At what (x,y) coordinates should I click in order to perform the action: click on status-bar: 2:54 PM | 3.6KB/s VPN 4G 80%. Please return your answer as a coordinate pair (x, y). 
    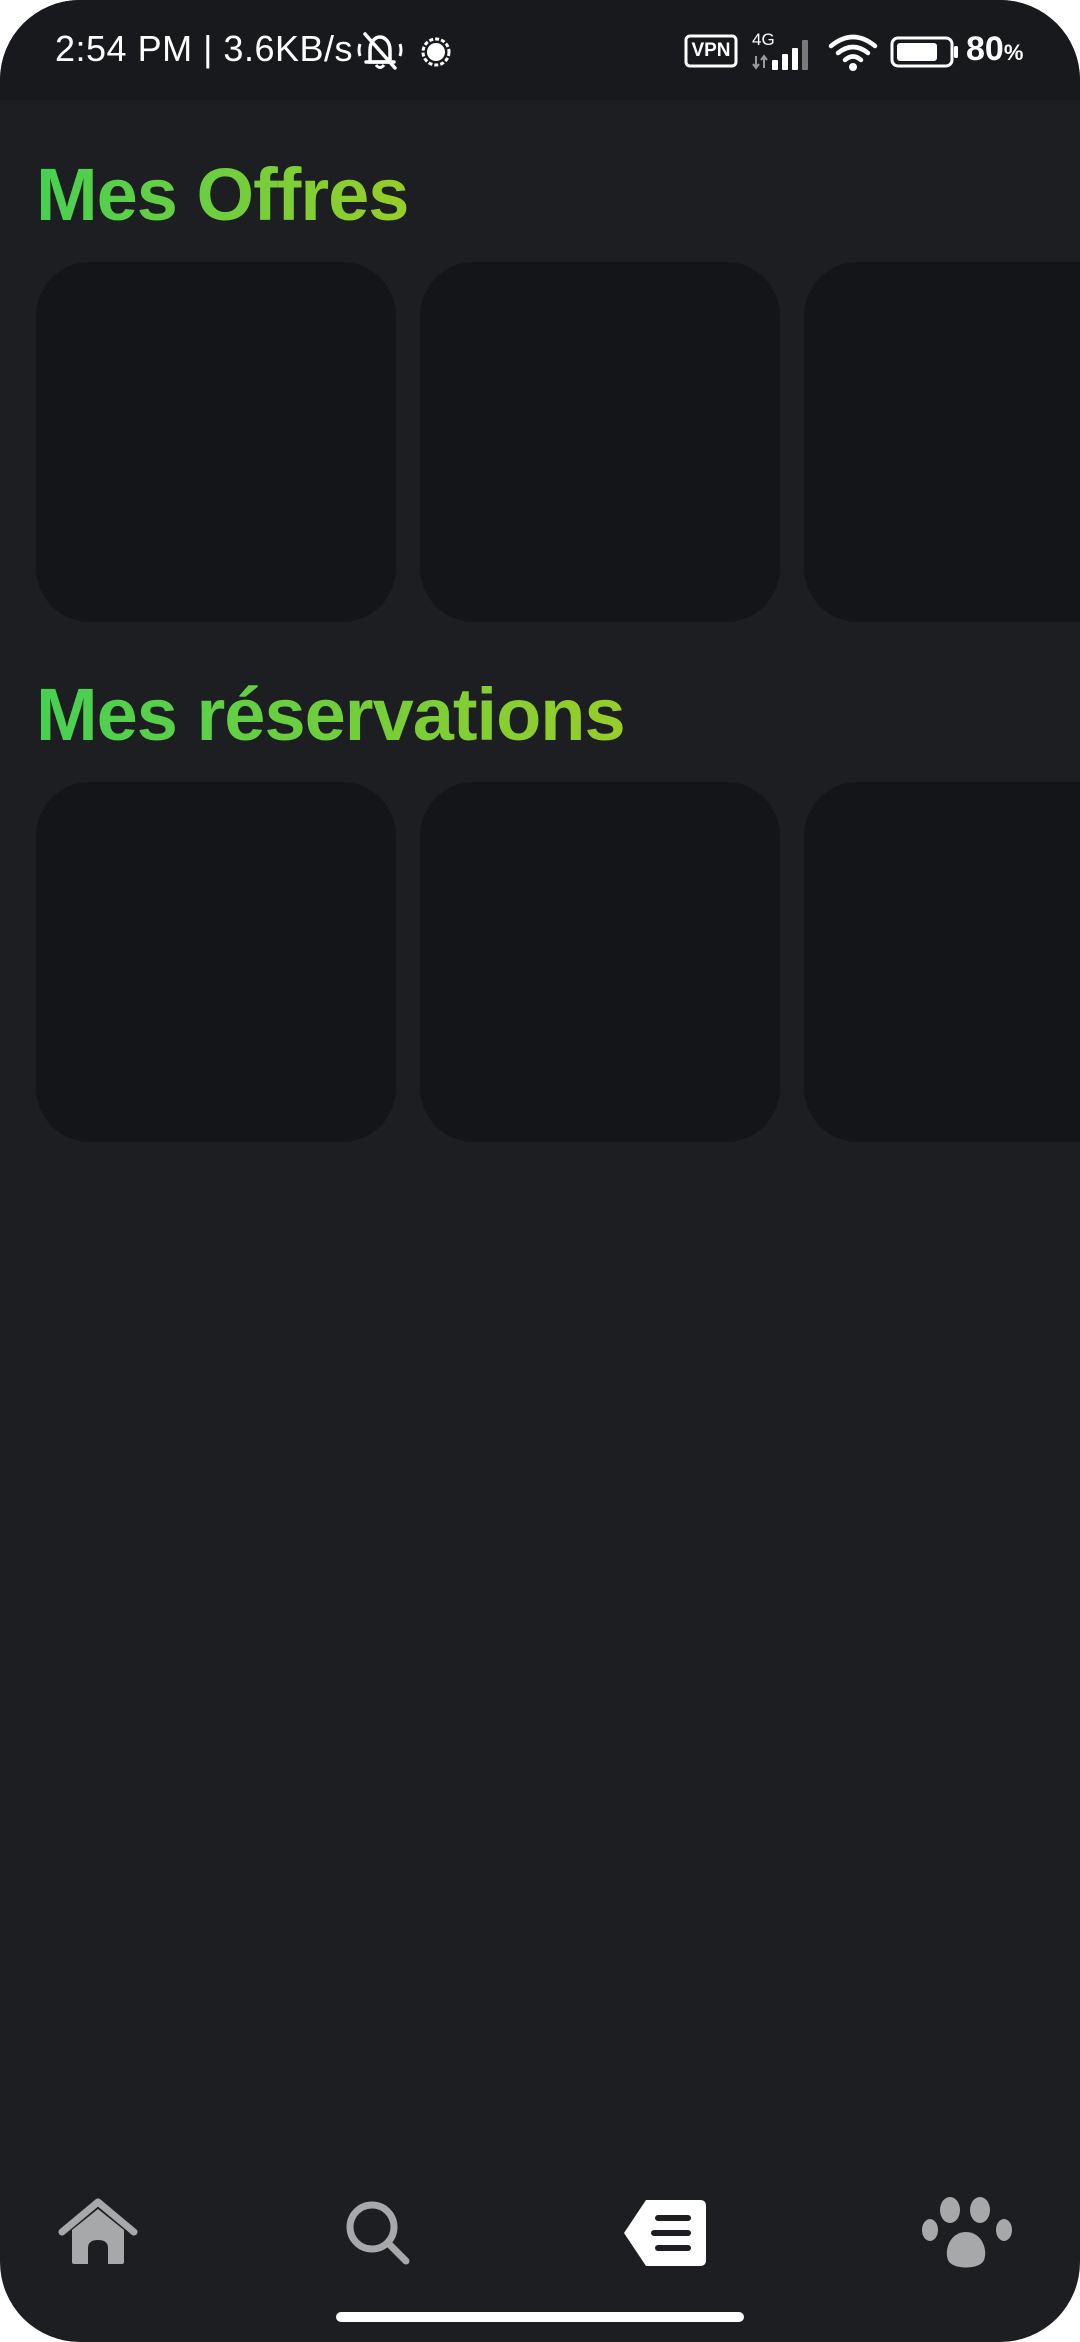
    Looking at the image, I should click on (540, 50).